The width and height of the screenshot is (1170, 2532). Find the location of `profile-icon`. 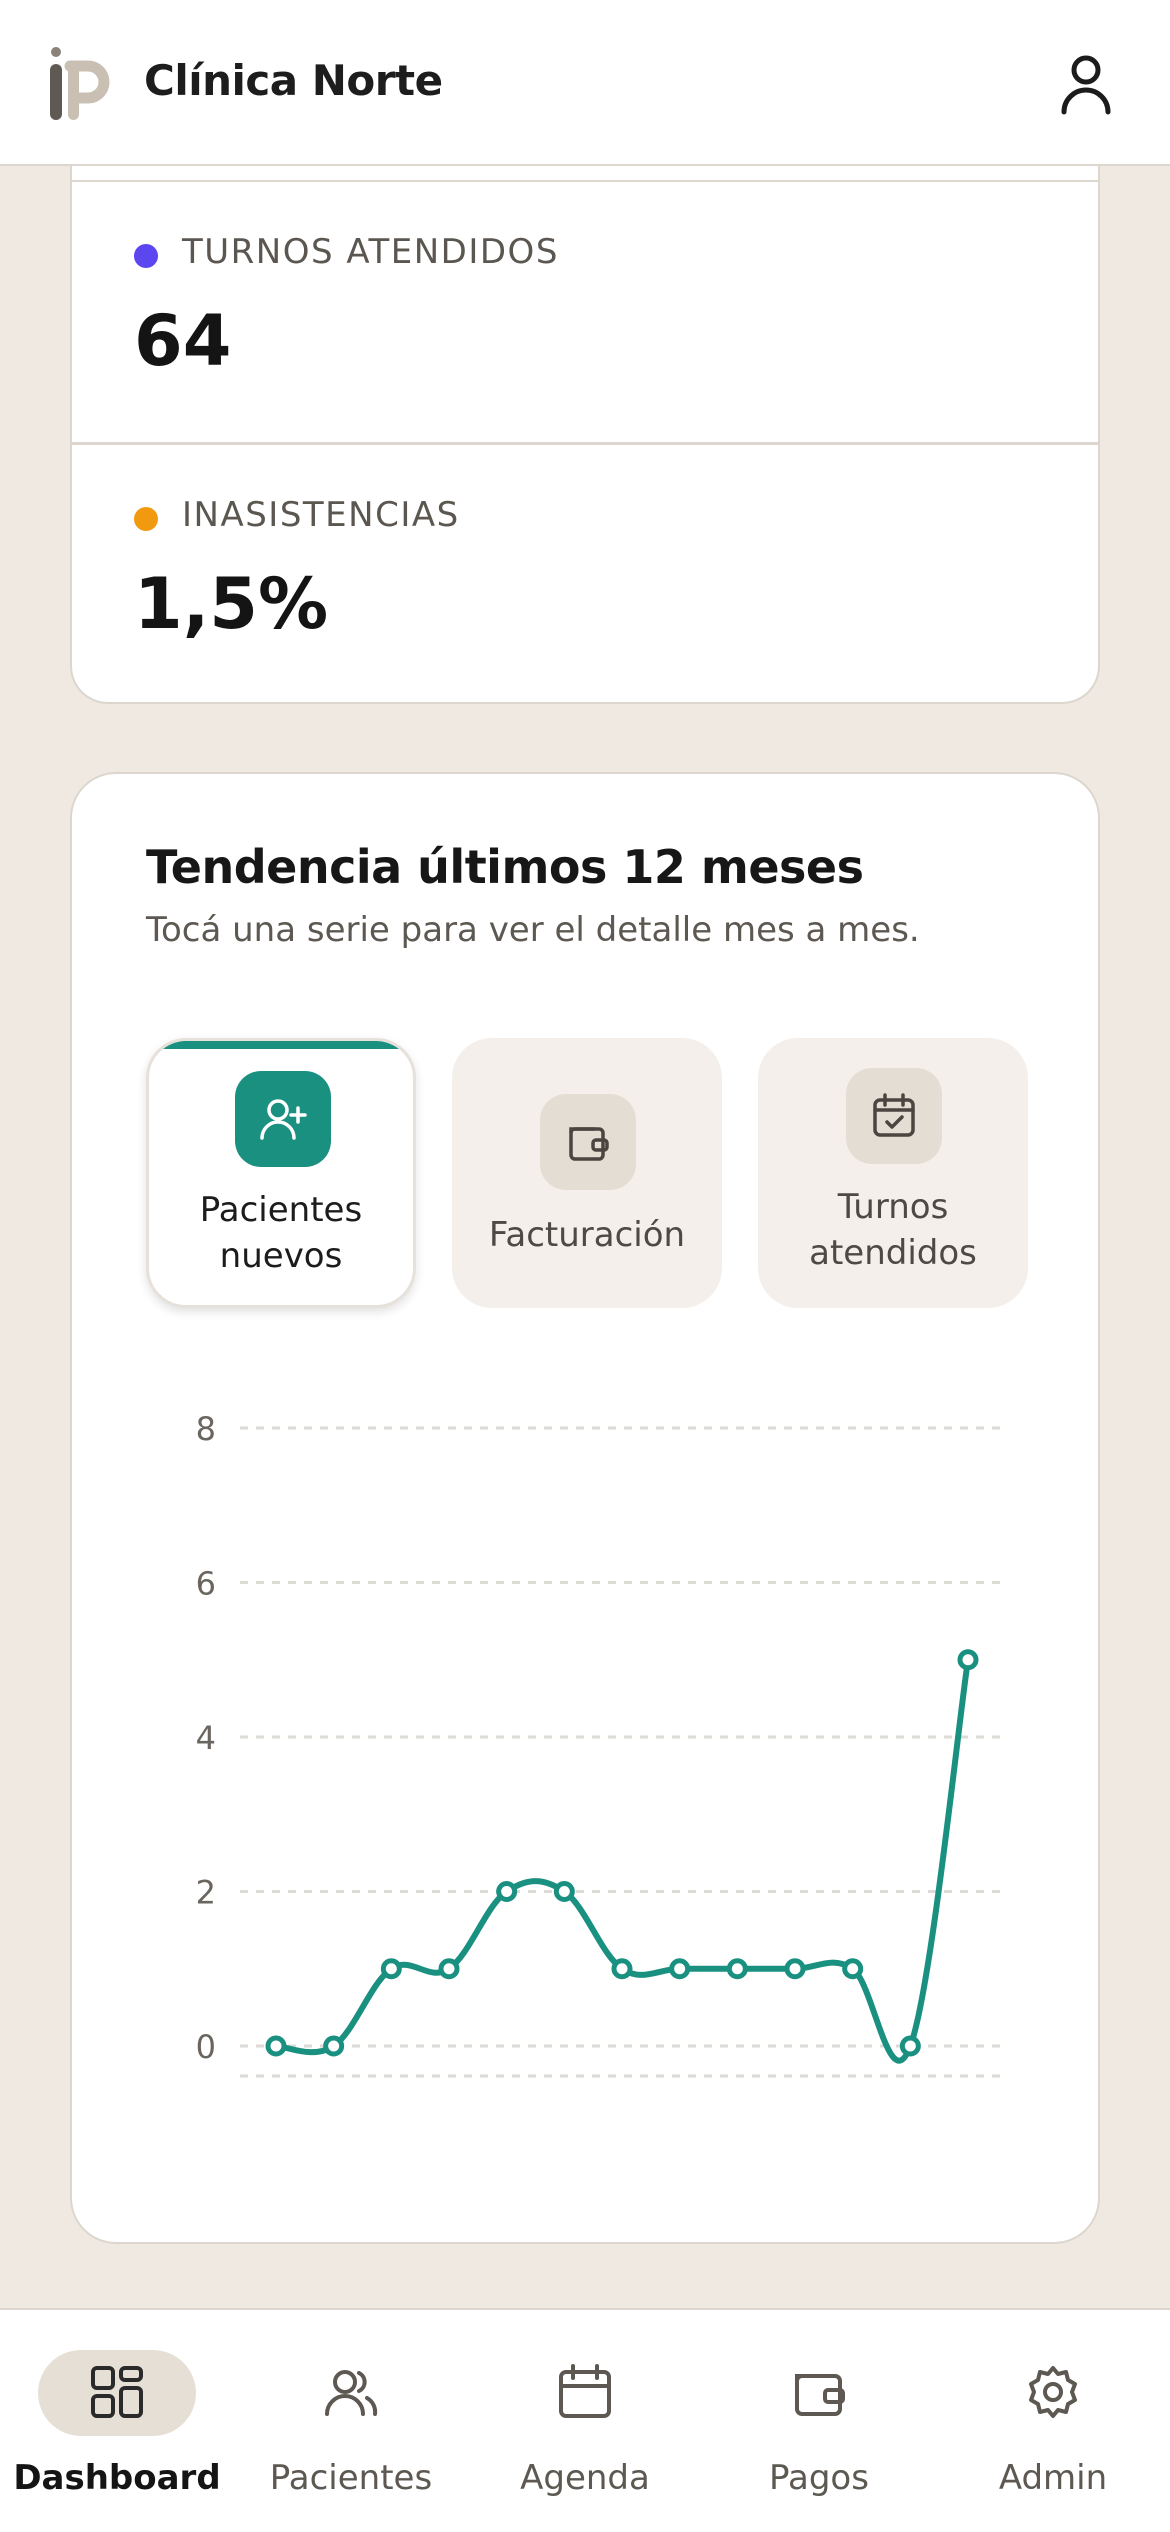

profile-icon is located at coordinates (1086, 84).